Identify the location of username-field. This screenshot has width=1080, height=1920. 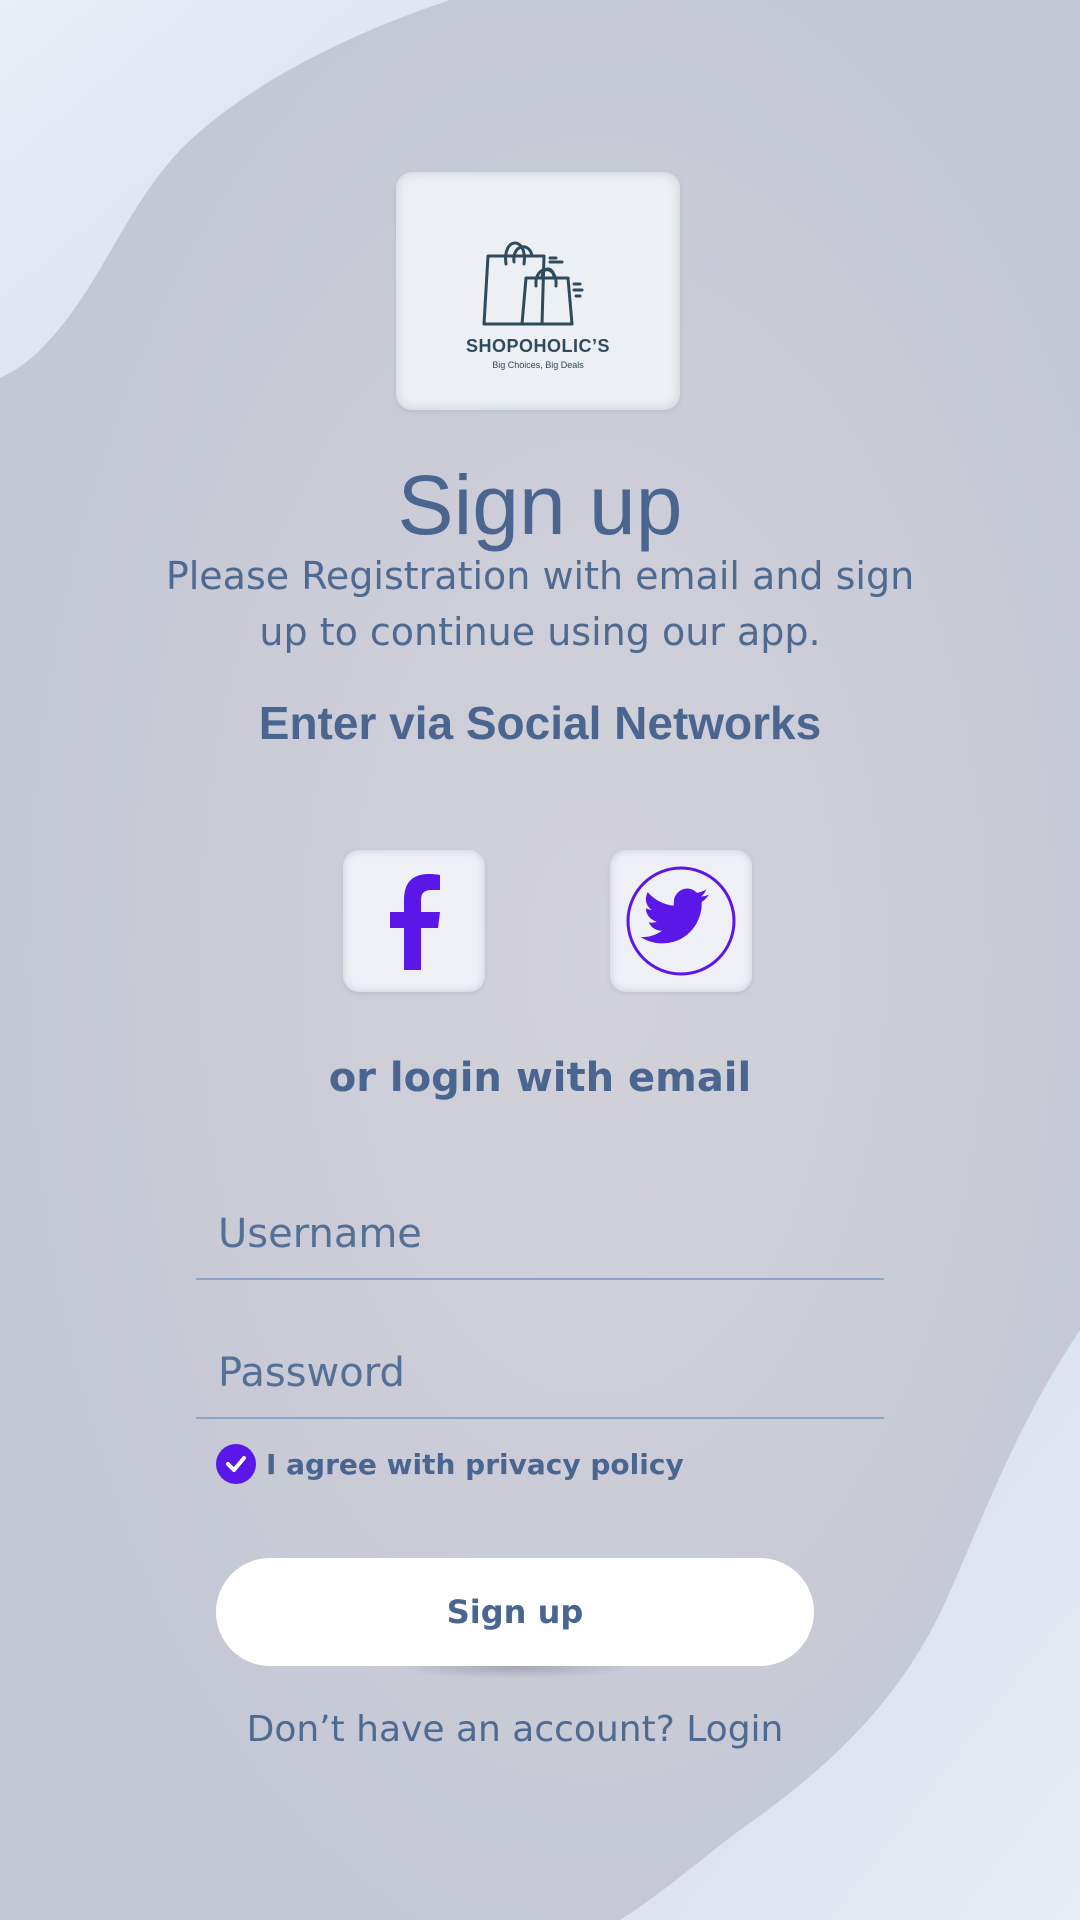
(540, 1239).